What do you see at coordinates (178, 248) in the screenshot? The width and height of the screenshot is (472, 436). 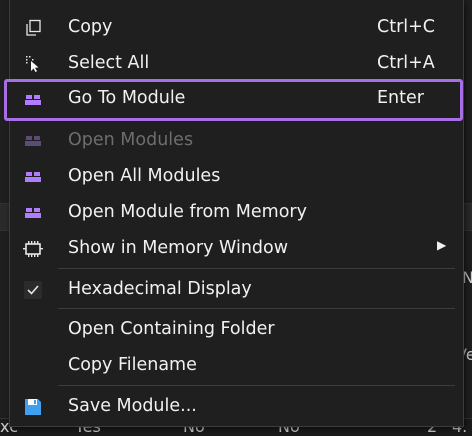 I see `menu-item-label: Show in Memory Window` at bounding box center [178, 248].